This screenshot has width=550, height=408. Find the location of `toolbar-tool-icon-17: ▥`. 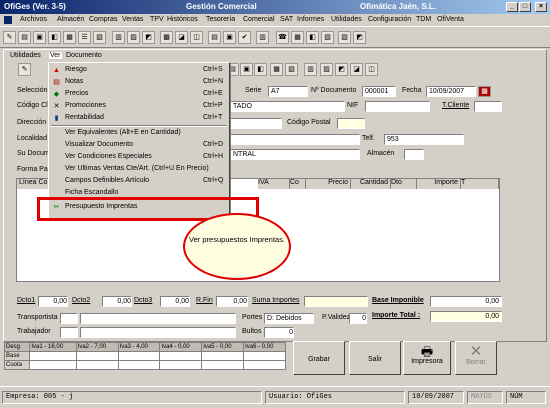

toolbar-tool-icon-17: ▥ is located at coordinates (262, 37).